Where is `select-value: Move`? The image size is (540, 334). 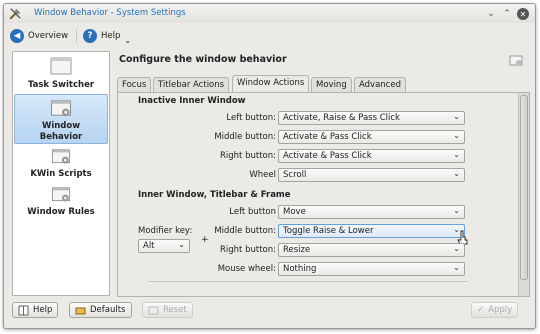
select-value: Move is located at coordinates (294, 212).